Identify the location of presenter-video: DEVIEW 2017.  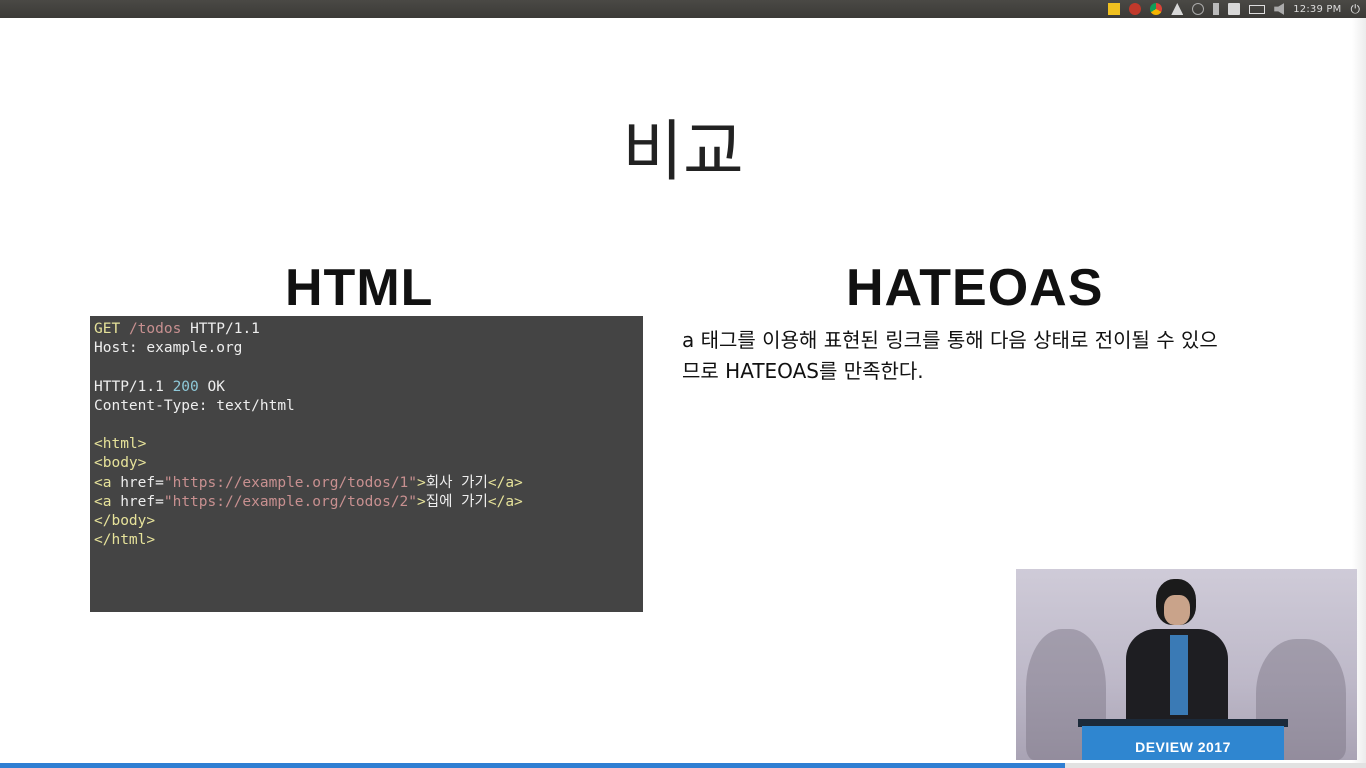
(1186, 664).